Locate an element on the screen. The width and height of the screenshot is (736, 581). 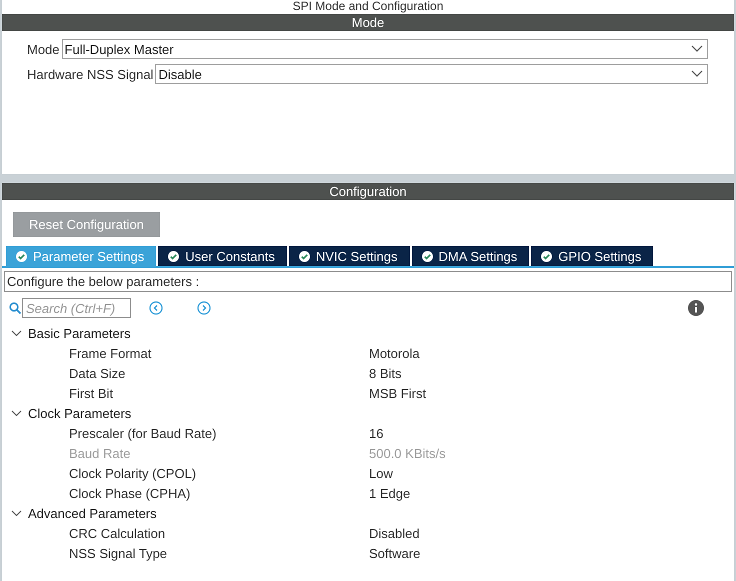
field-label: Hardware NSS Signal is located at coordinates (90, 74).